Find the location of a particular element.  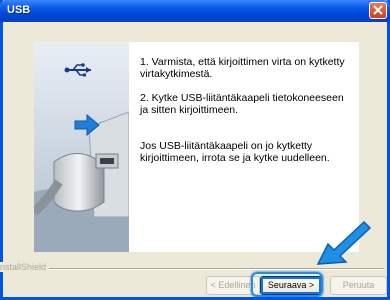

connect-arrow-icon is located at coordinates (87, 125).